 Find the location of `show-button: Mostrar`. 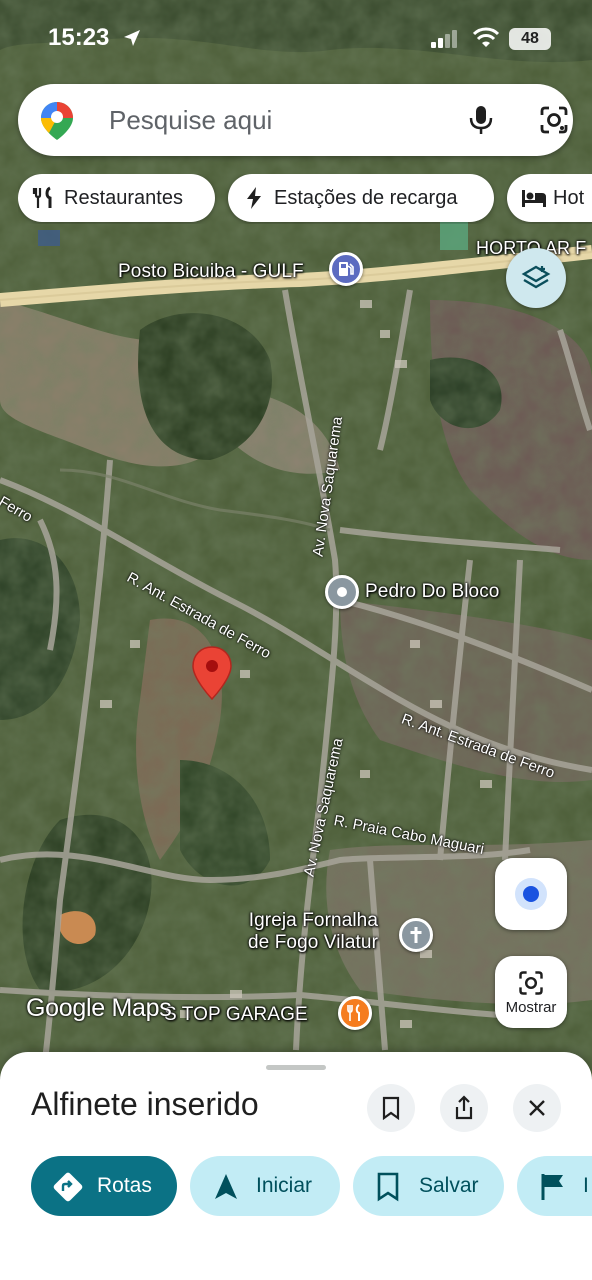

show-button: Mostrar is located at coordinates (531, 992).